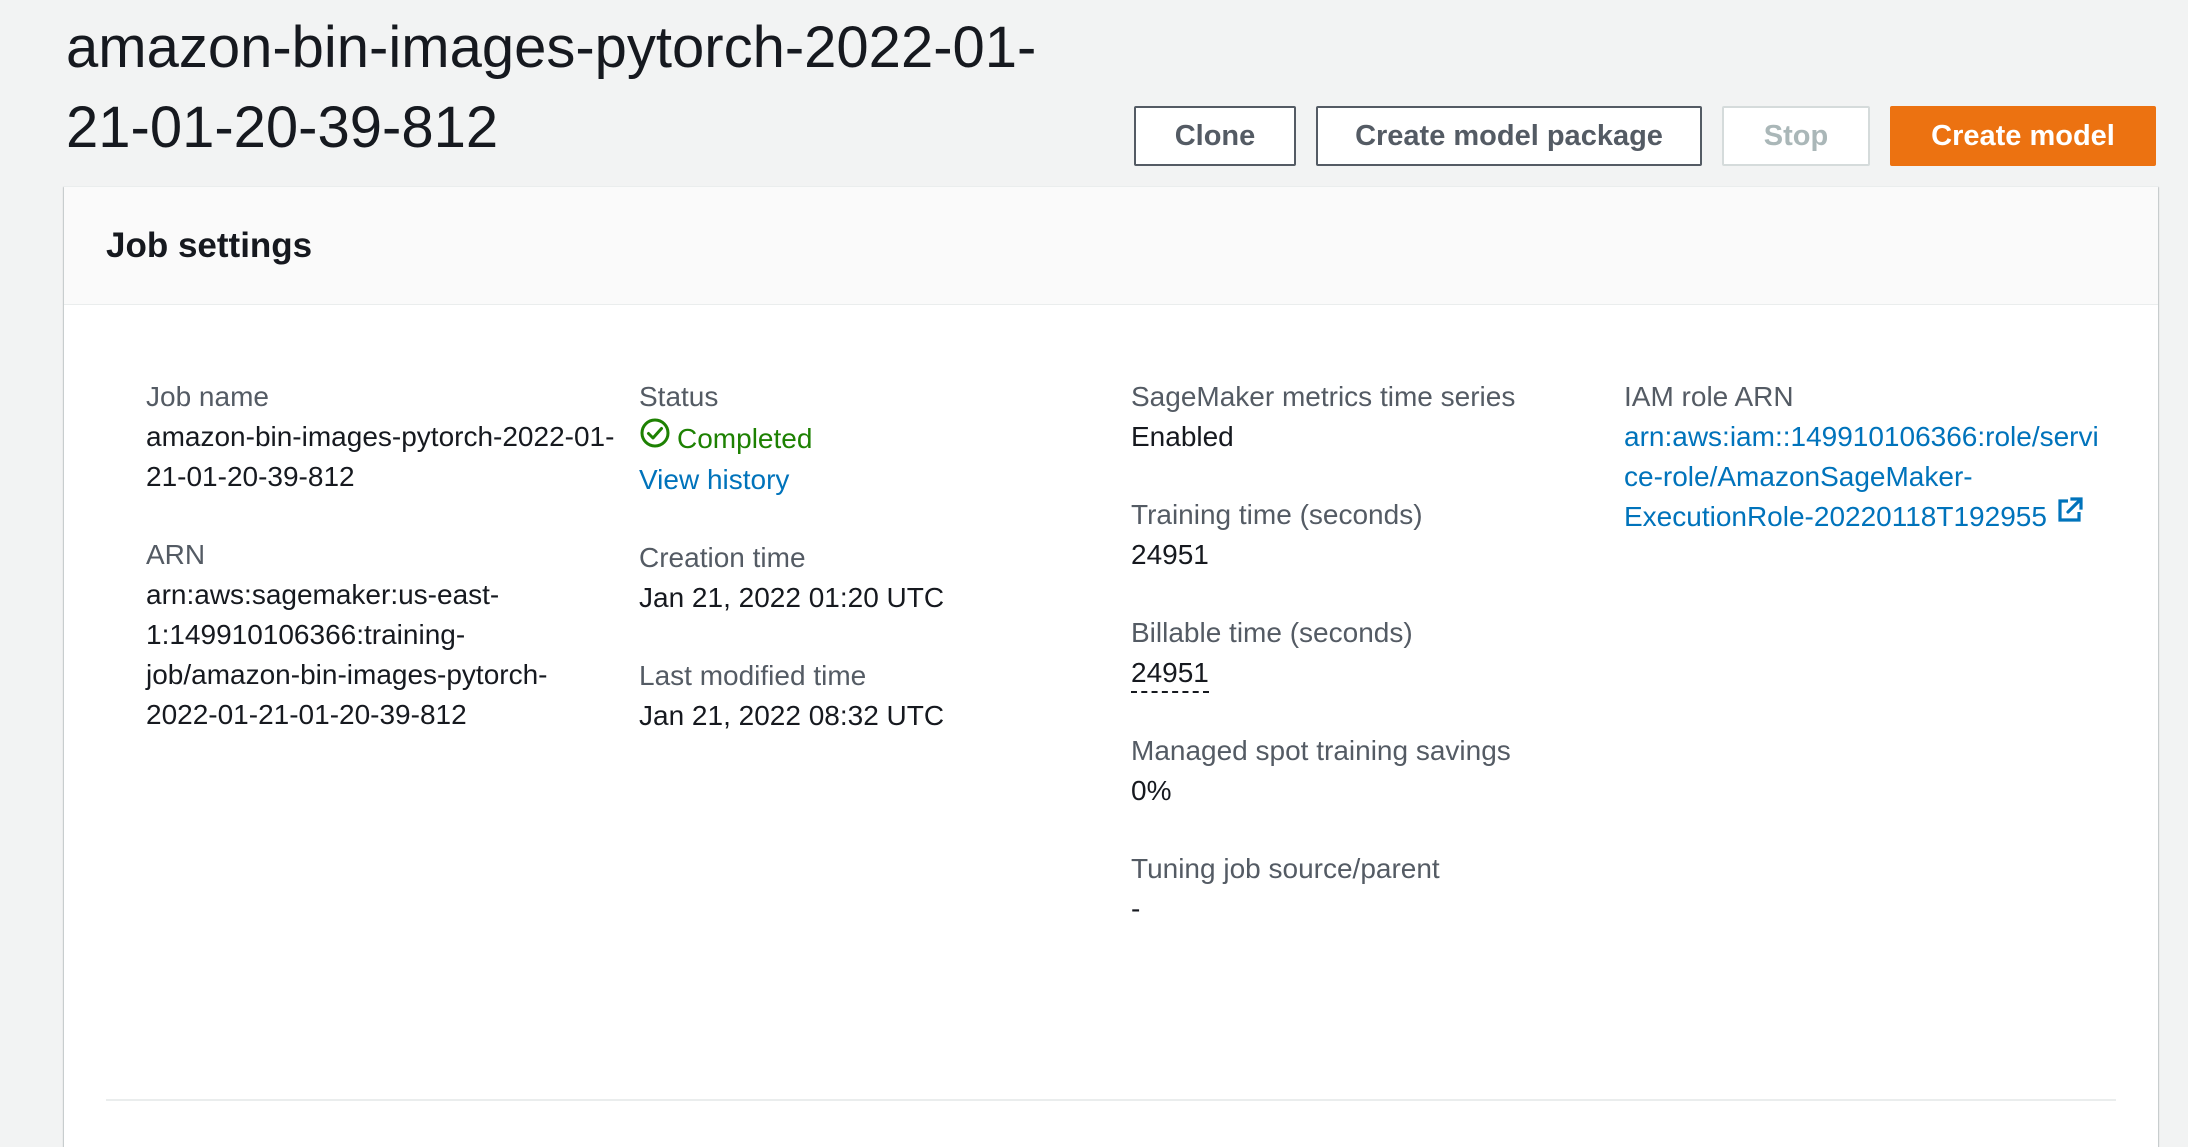  I want to click on training-time-label: Training time (seconds), so click(1277, 514).